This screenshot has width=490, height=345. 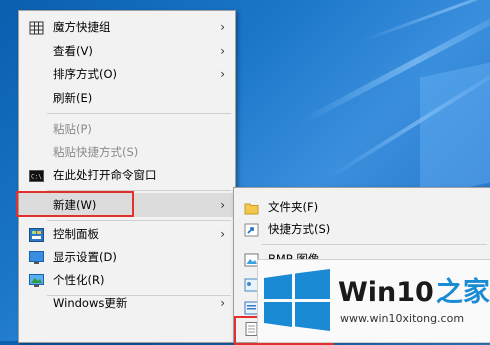 I want to click on menu-item-display-settings: 显示设置(D), so click(x=127, y=257).